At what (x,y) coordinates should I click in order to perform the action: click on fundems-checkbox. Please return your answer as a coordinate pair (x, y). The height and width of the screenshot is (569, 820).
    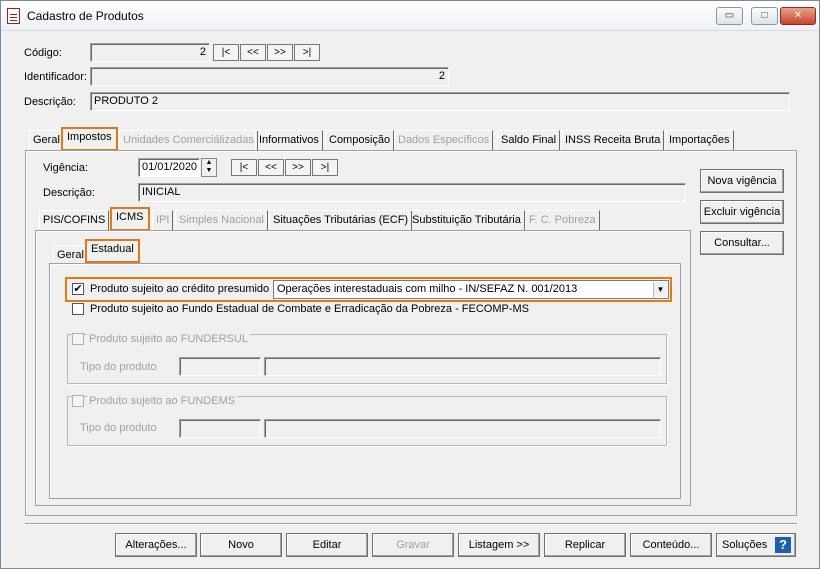
    Looking at the image, I should click on (78, 401).